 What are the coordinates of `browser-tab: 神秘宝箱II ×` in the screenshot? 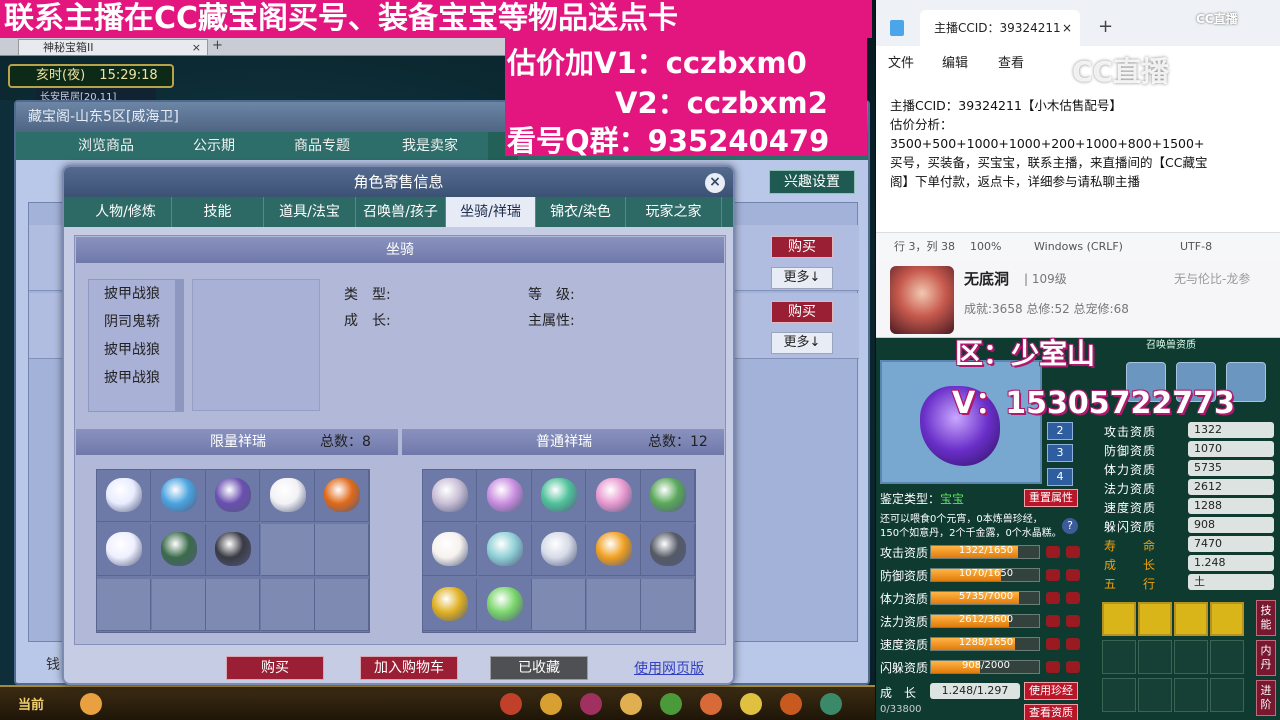 It's located at (113, 47).